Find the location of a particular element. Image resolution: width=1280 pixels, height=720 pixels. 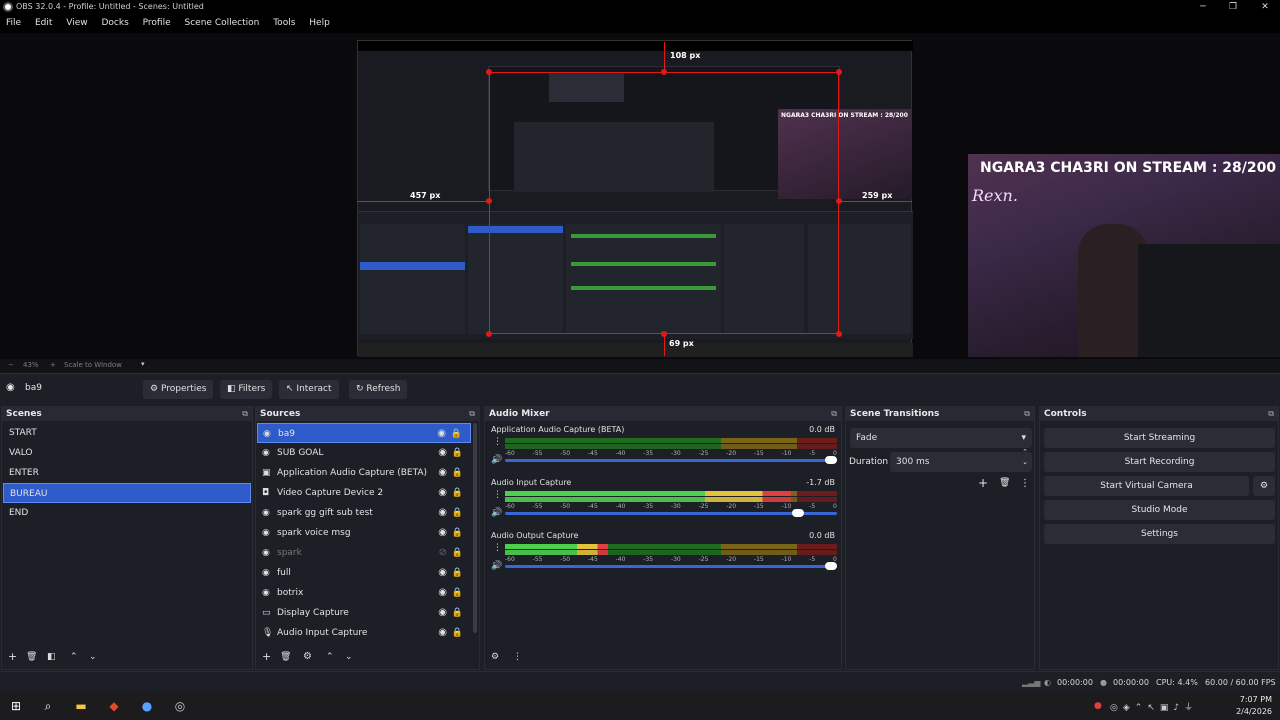

record-tray-icon: ● is located at coordinates (1098, 706).